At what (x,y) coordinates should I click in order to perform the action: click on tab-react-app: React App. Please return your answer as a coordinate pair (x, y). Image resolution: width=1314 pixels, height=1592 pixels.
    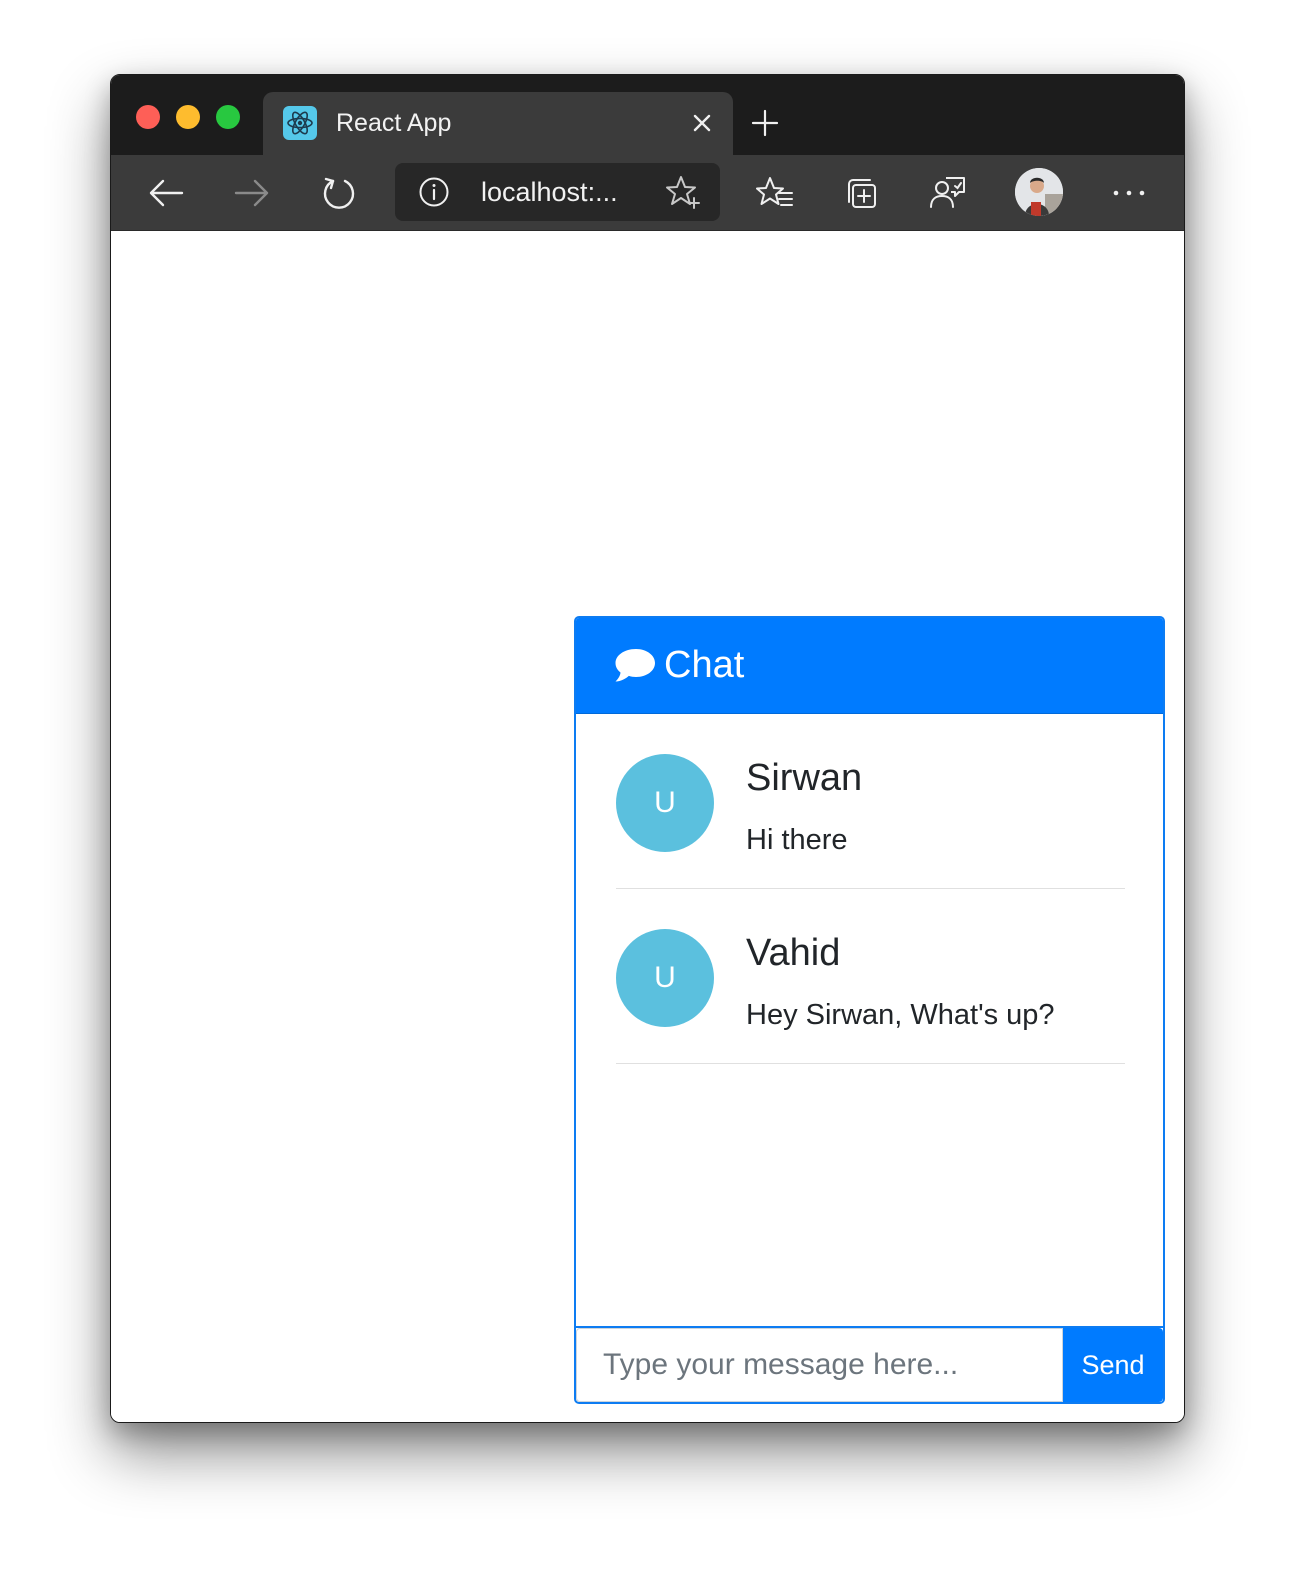
    Looking at the image, I should click on (498, 123).